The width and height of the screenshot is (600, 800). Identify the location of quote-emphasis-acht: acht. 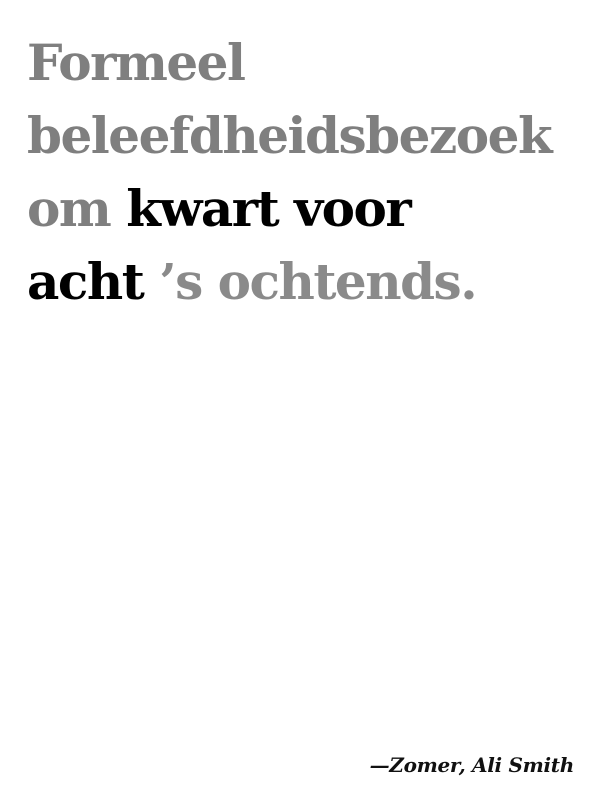
(86, 281).